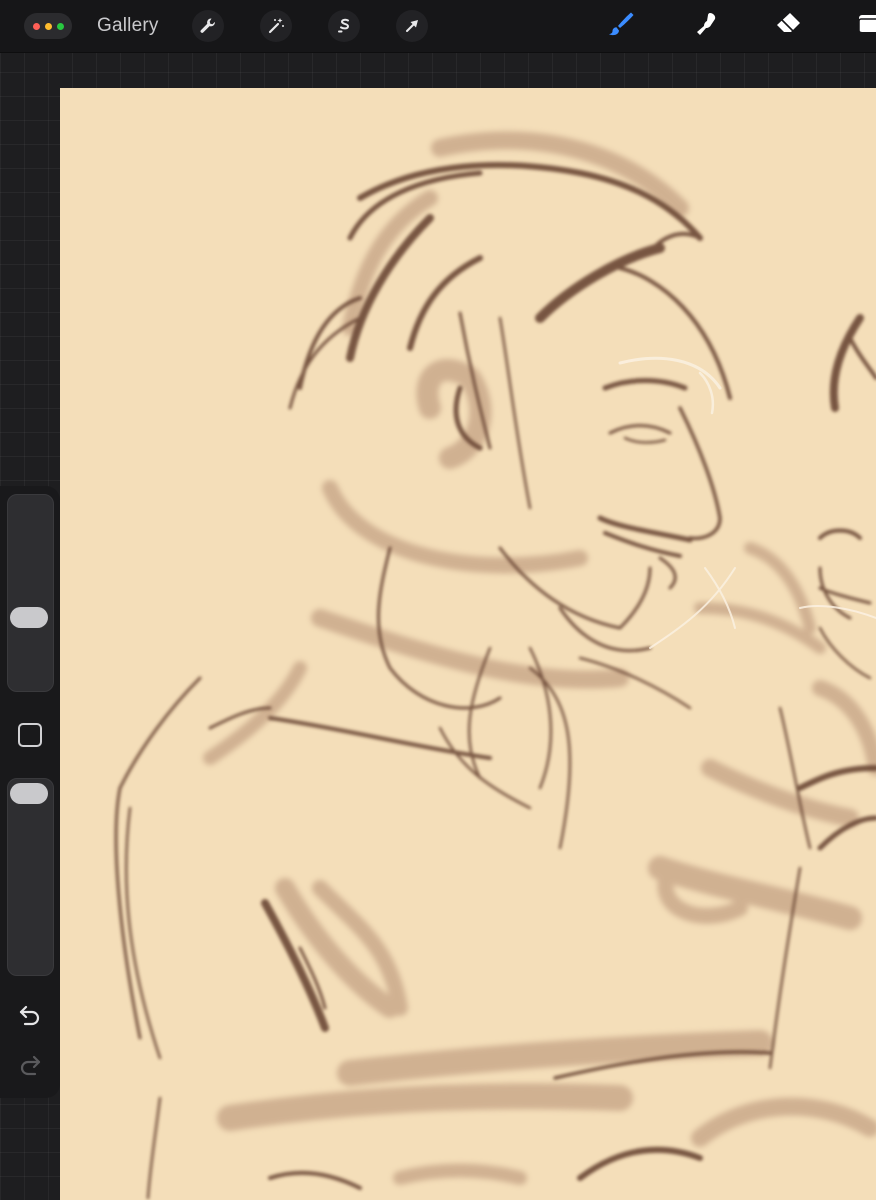 The image size is (876, 1200). What do you see at coordinates (128, 26) in the screenshot?
I see `gallery-button: Gallery` at bounding box center [128, 26].